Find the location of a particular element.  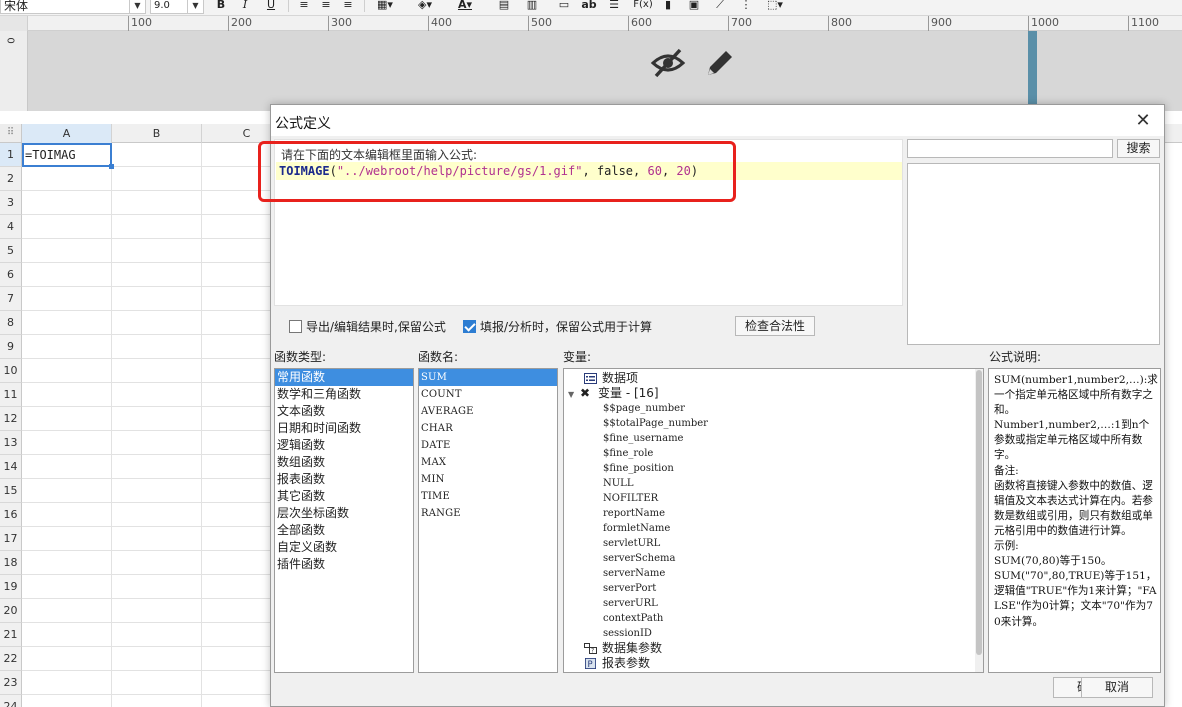

tree-item-variable: serverURL is located at coordinates (769, 603).